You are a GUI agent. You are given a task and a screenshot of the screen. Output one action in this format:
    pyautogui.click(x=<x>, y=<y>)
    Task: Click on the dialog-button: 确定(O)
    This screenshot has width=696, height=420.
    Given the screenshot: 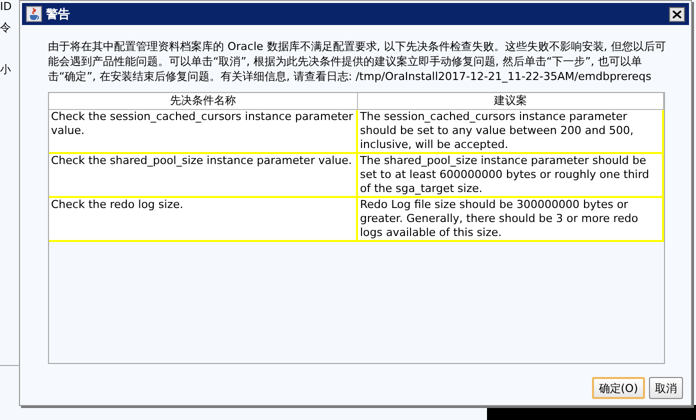 What is the action you would take?
    pyautogui.click(x=618, y=388)
    